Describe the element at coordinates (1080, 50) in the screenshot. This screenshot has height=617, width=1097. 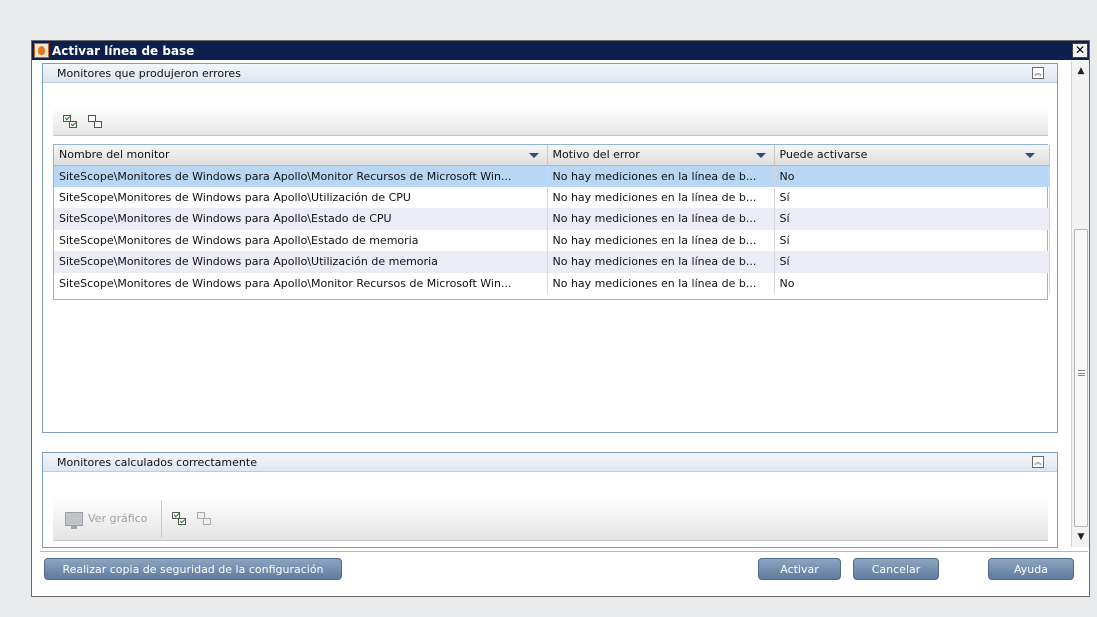
I see `close-button: ✕` at that location.